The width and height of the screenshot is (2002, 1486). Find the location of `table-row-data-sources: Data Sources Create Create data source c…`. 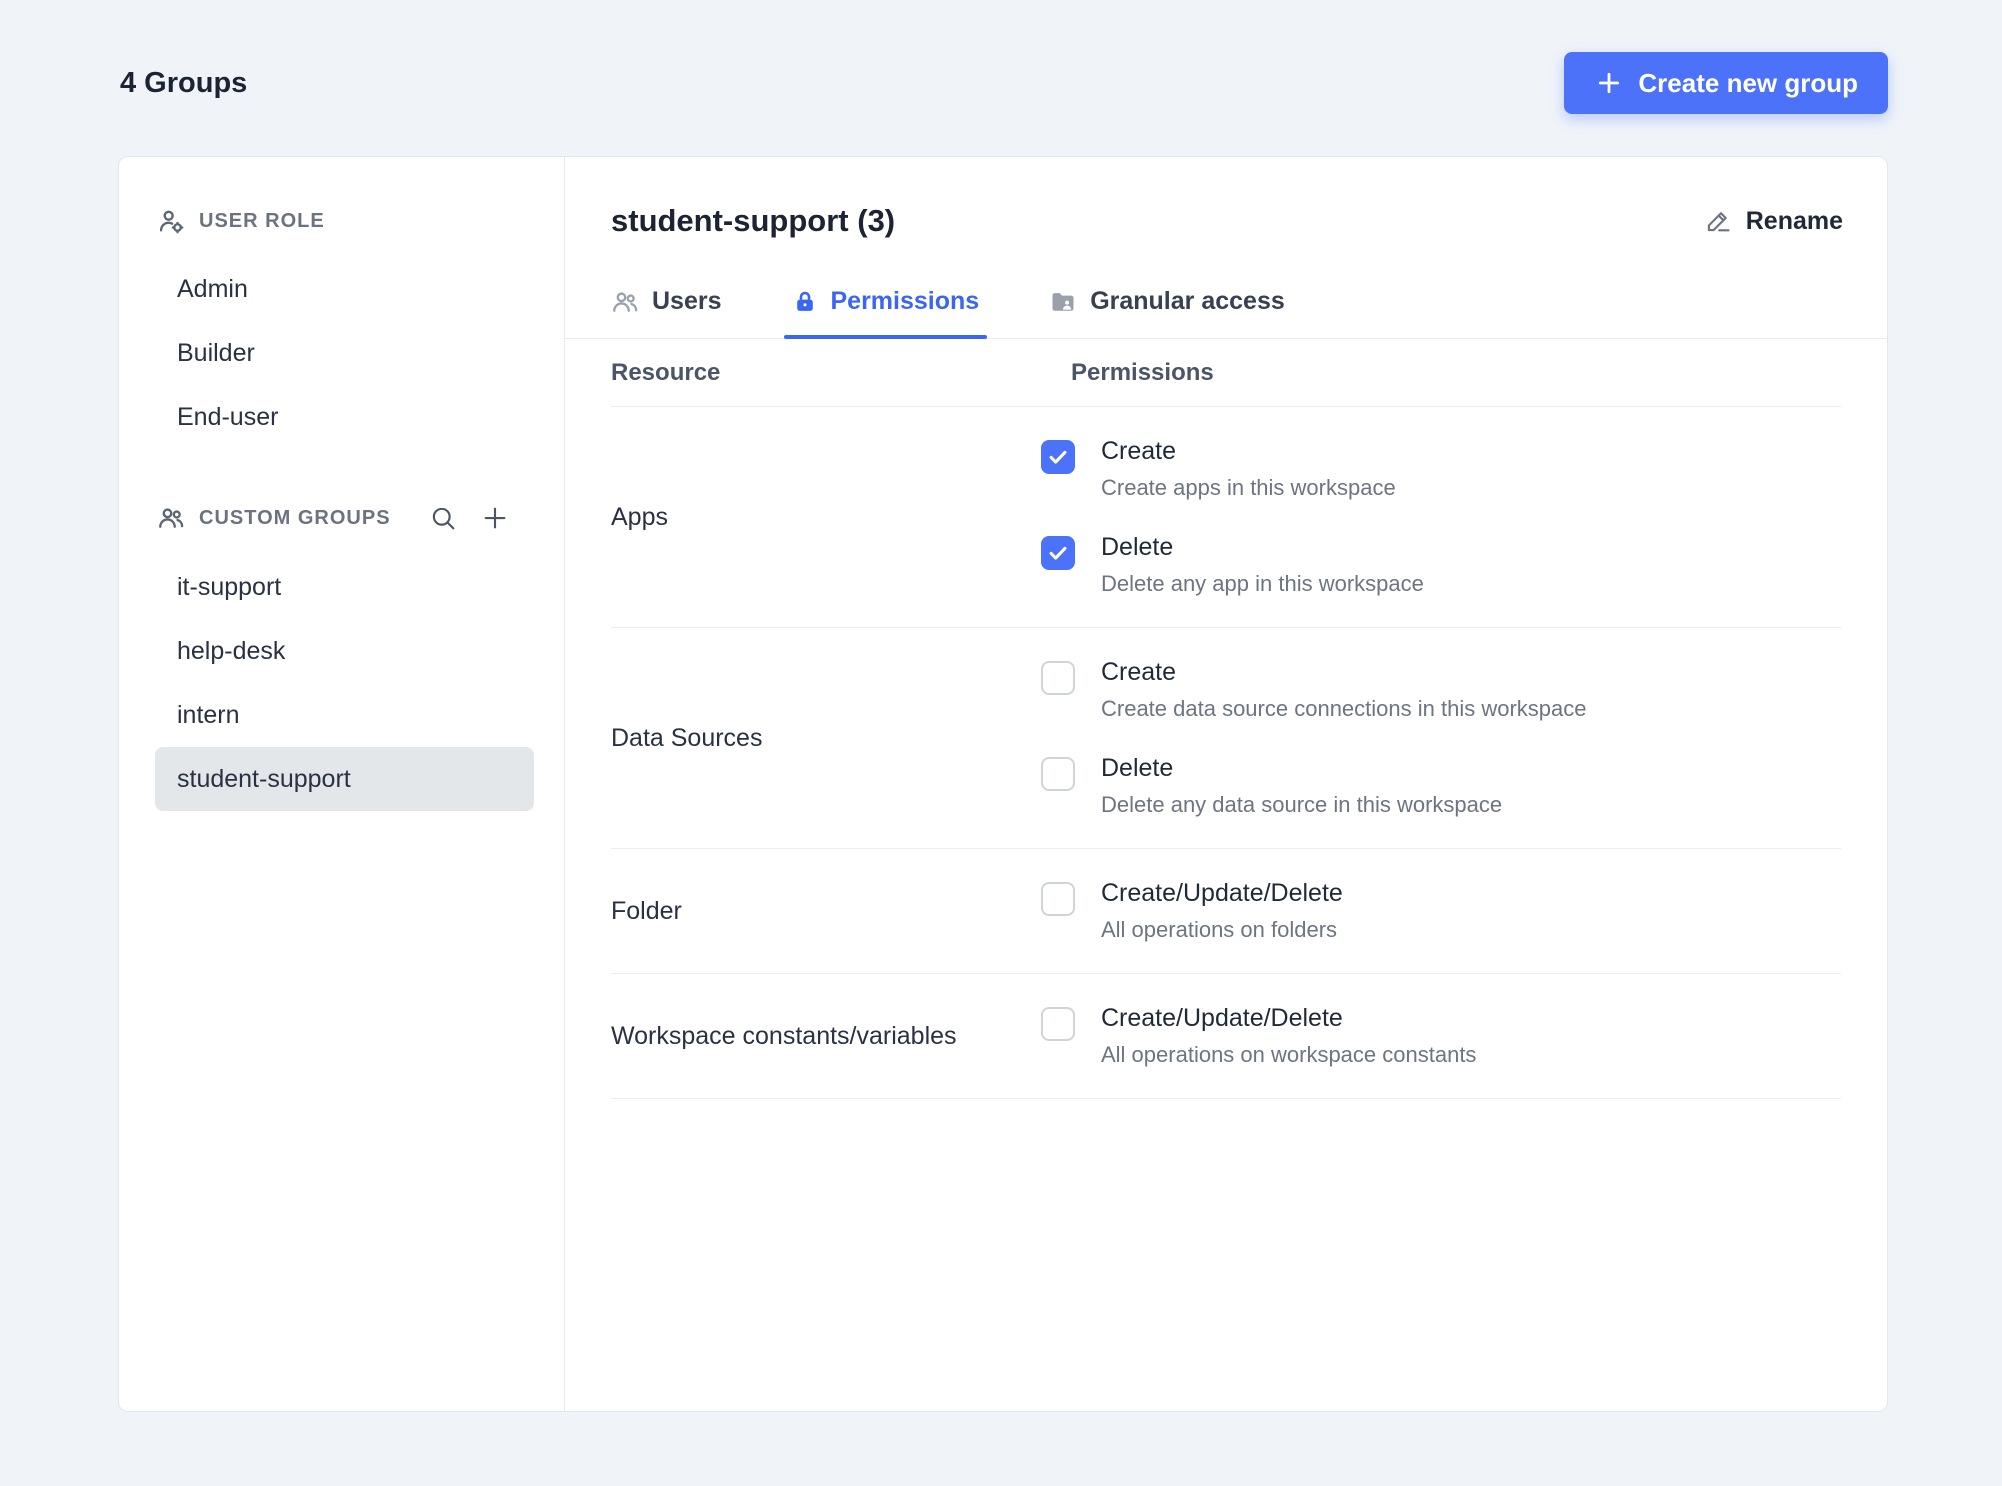

table-row-data-sources: Data Sources Create Create data source c… is located at coordinates (1226, 738).